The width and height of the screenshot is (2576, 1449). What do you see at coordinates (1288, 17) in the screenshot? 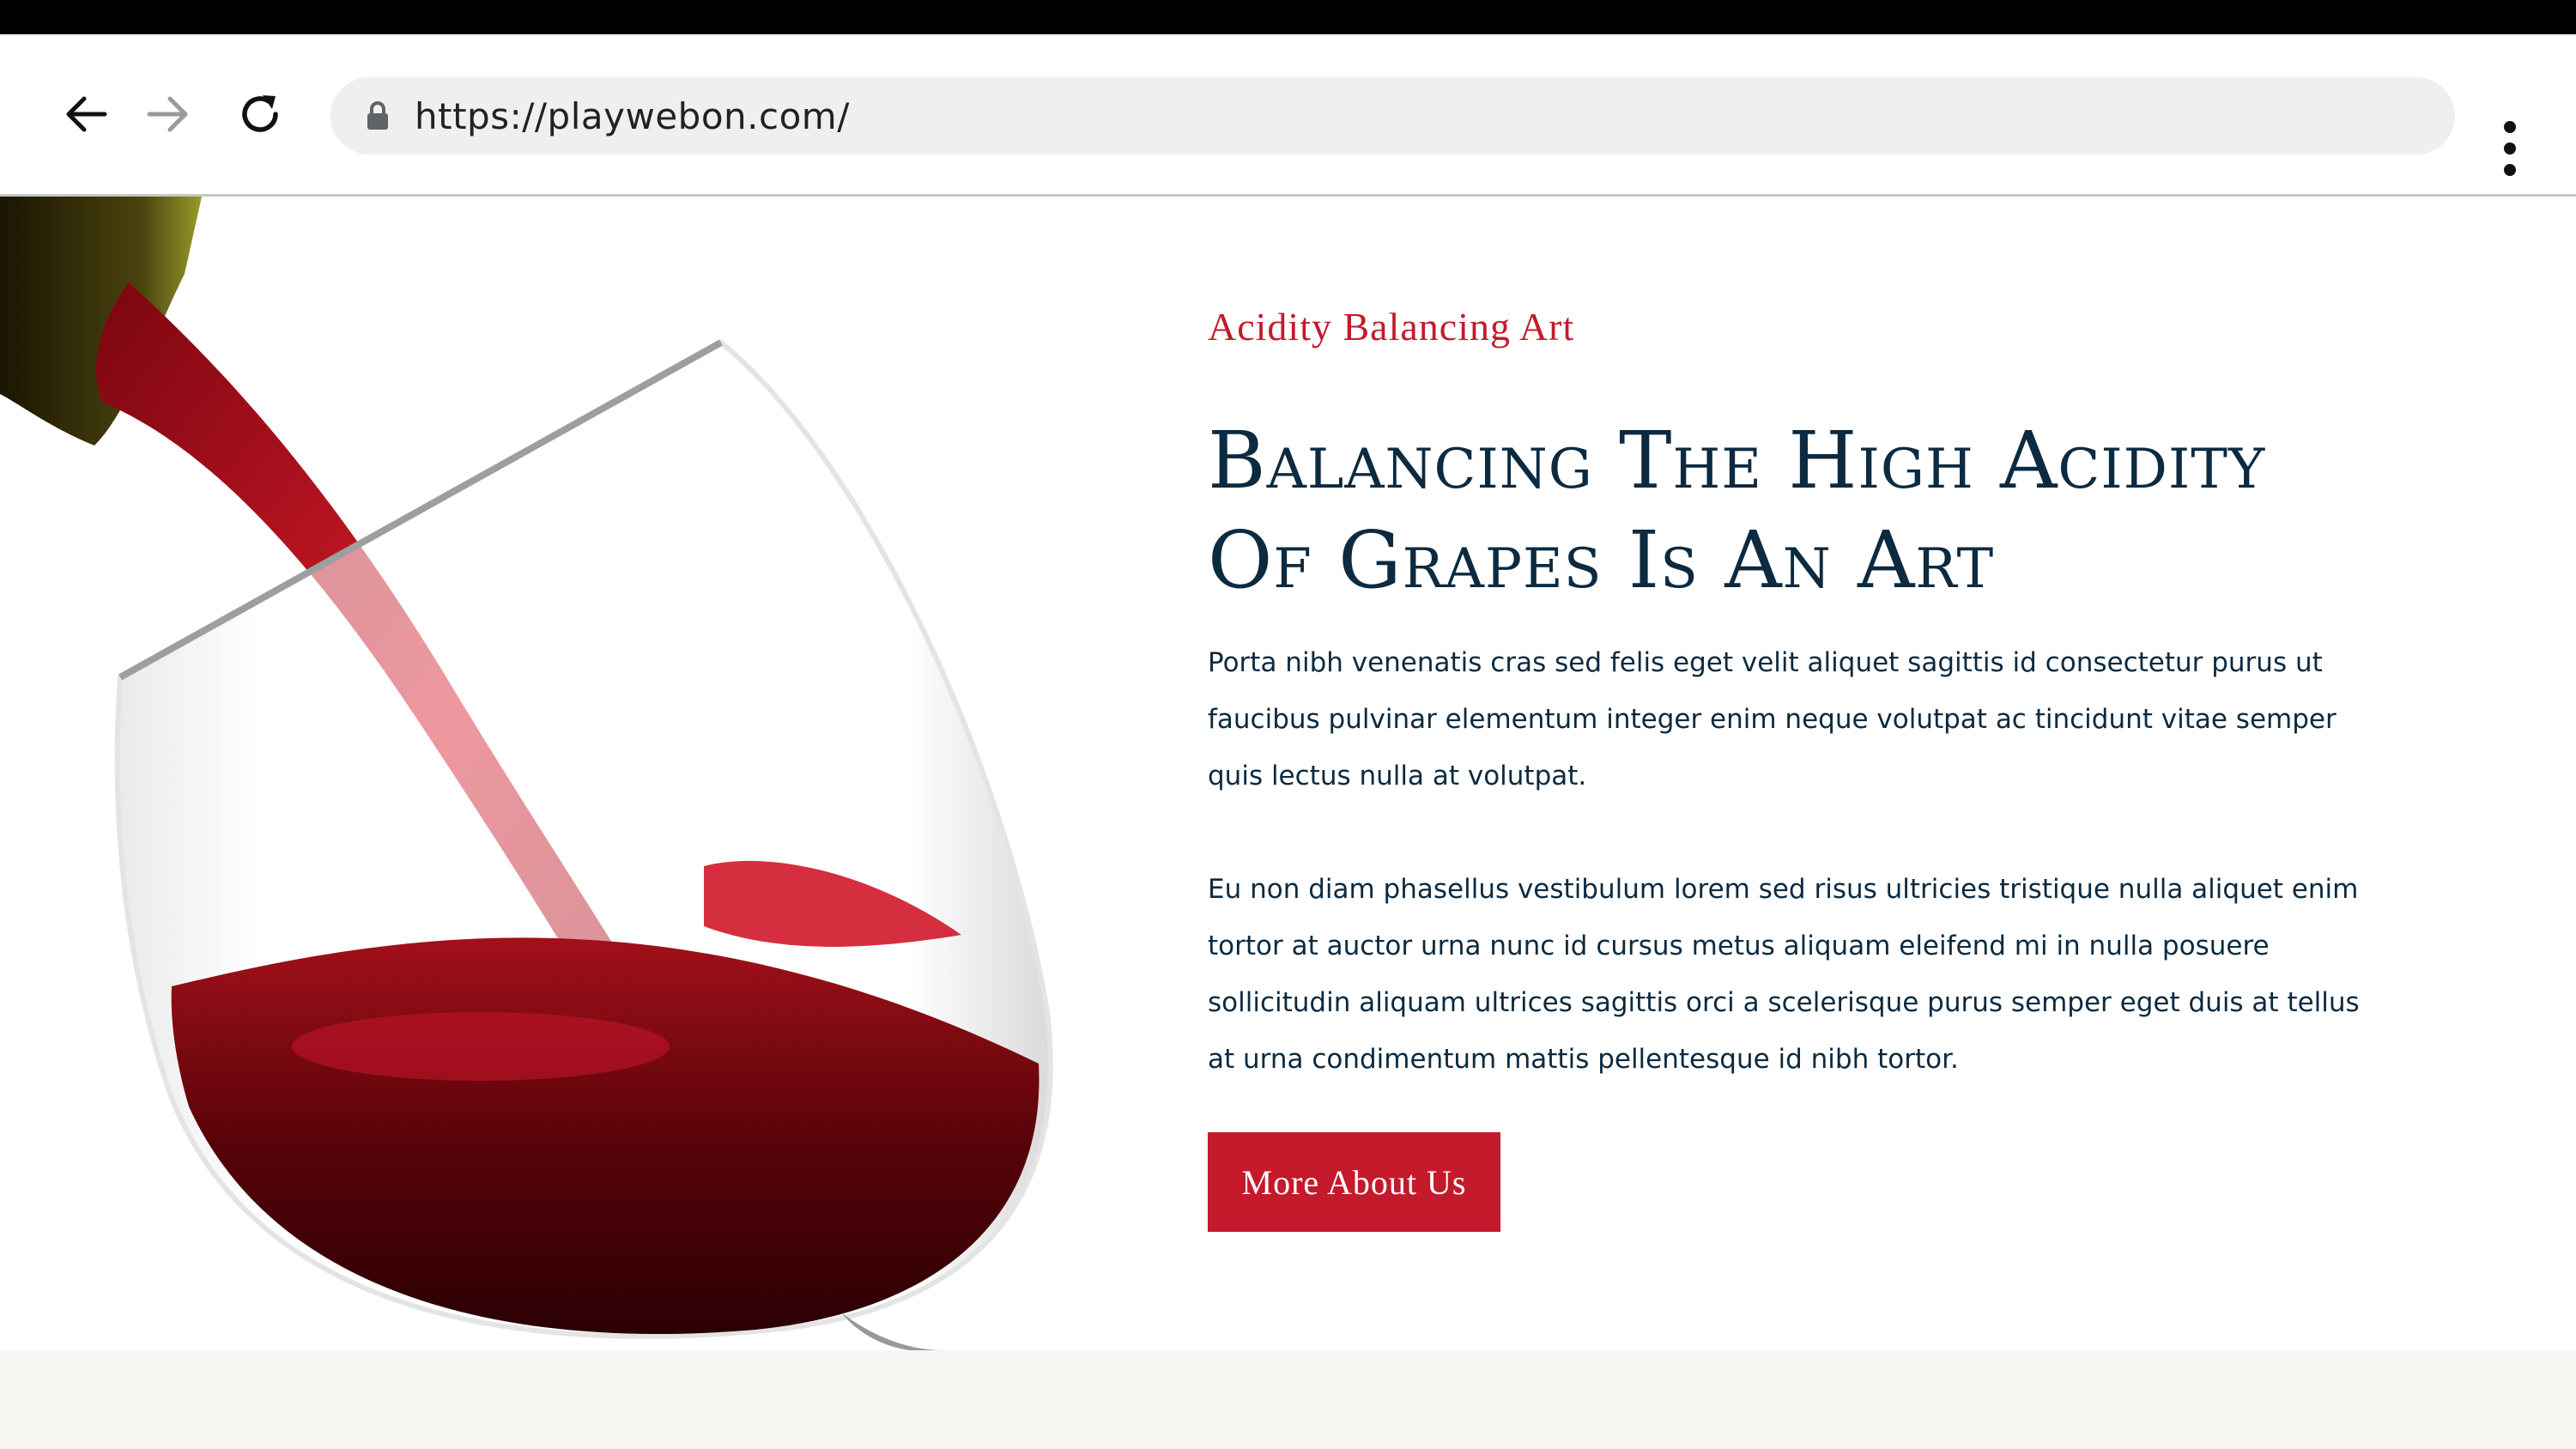
I see `status-bar` at bounding box center [1288, 17].